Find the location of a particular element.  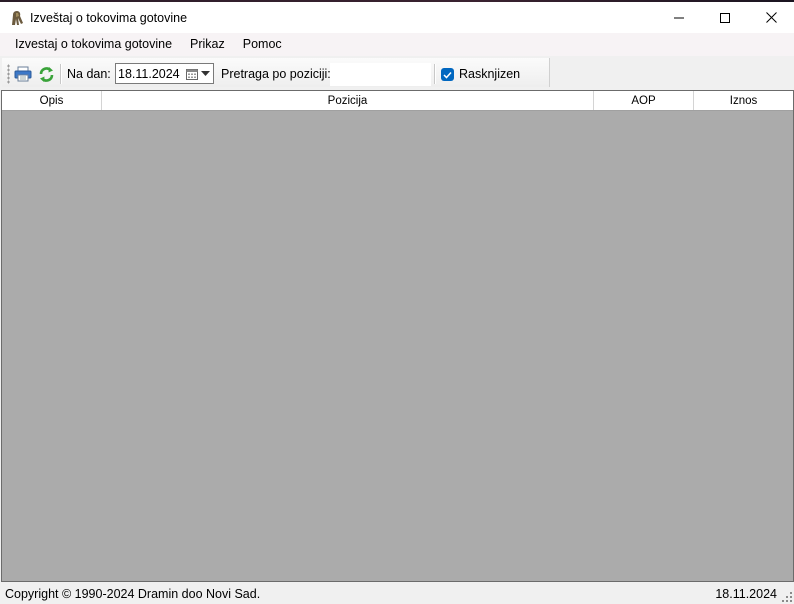

toolbar-separator is located at coordinates (60, 74).